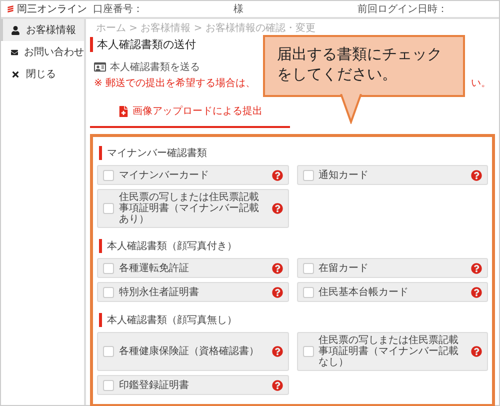 This screenshot has width=500, height=406. What do you see at coordinates (10, 9) in the screenshot?
I see `logo-icon` at bounding box center [10, 9].